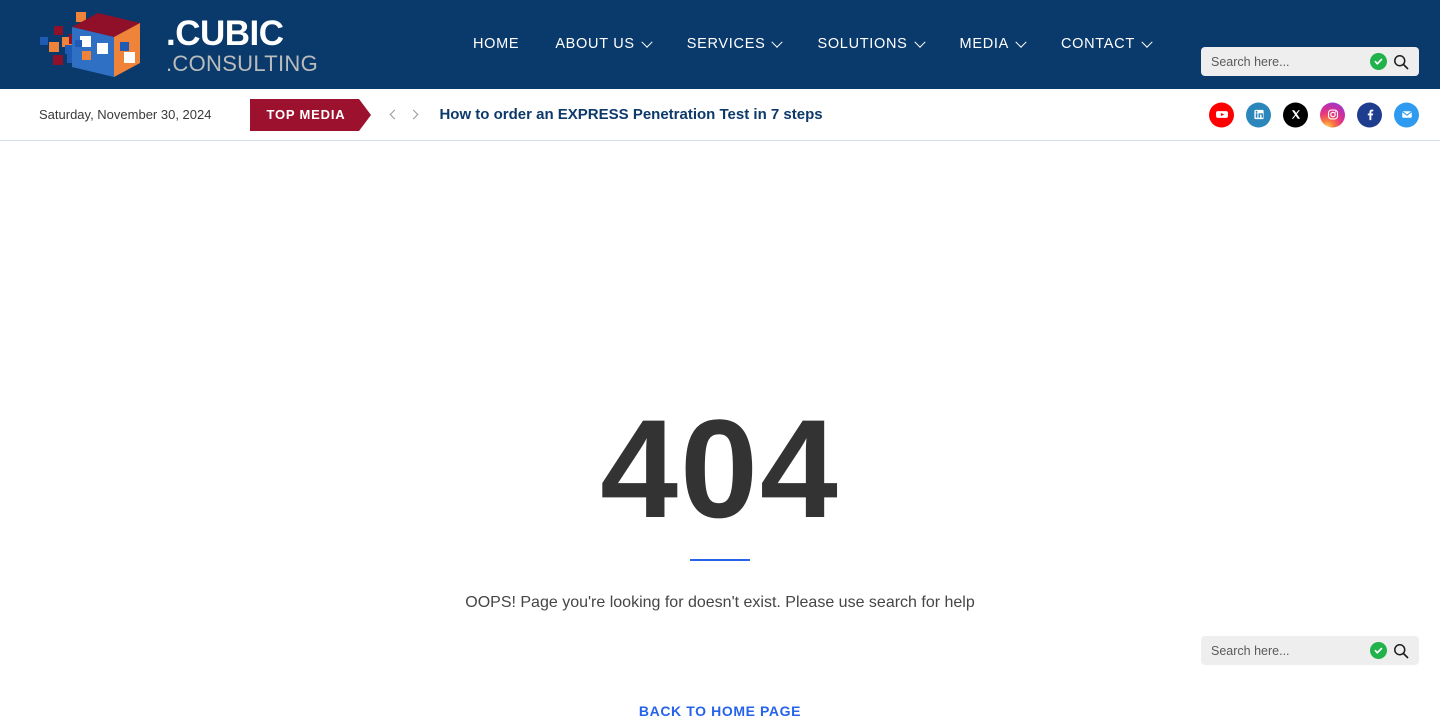 The image size is (1440, 720). I want to click on nav-item-about-us: ABOUT US, so click(602, 44).